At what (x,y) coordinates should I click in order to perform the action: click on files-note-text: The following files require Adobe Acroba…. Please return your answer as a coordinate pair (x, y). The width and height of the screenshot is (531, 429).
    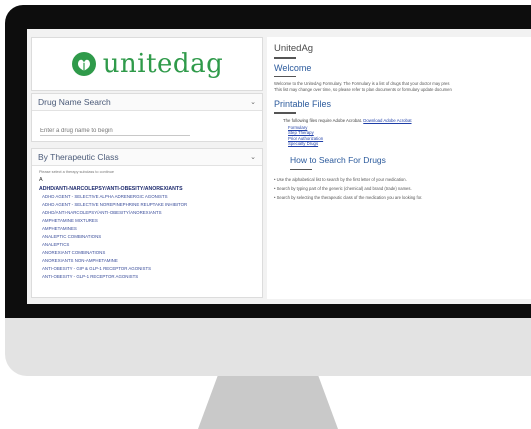
    Looking at the image, I should click on (323, 120).